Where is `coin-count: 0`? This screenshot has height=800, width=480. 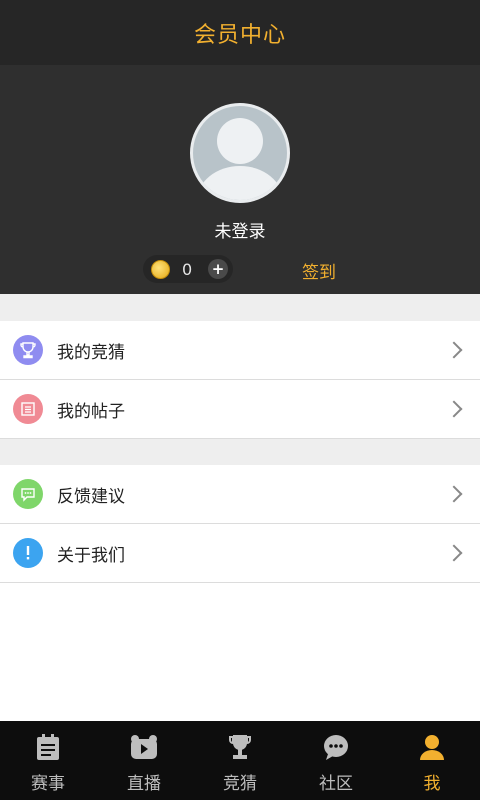
coin-count: 0 is located at coordinates (187, 269).